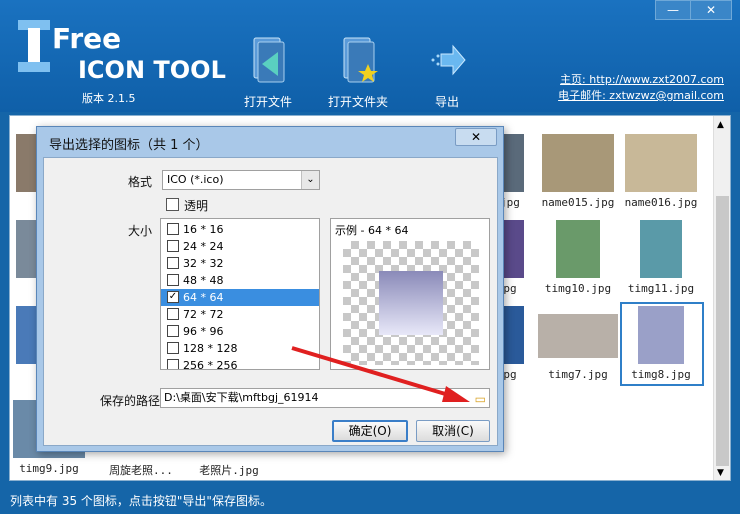 The image size is (740, 514). I want to click on transparent-label: 透明, so click(196, 206).